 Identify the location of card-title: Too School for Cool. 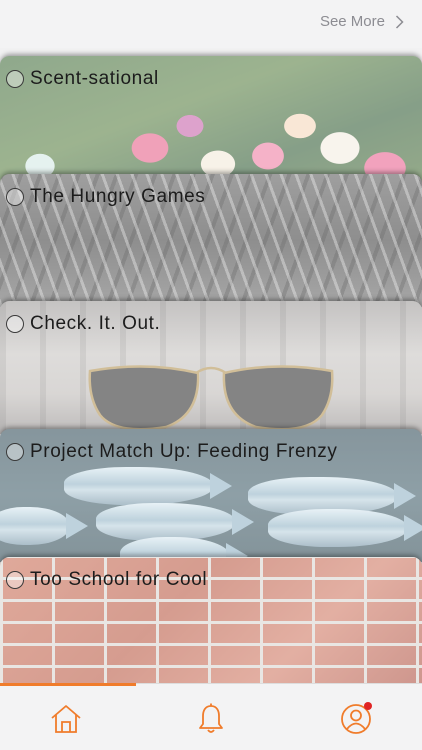
(119, 579).